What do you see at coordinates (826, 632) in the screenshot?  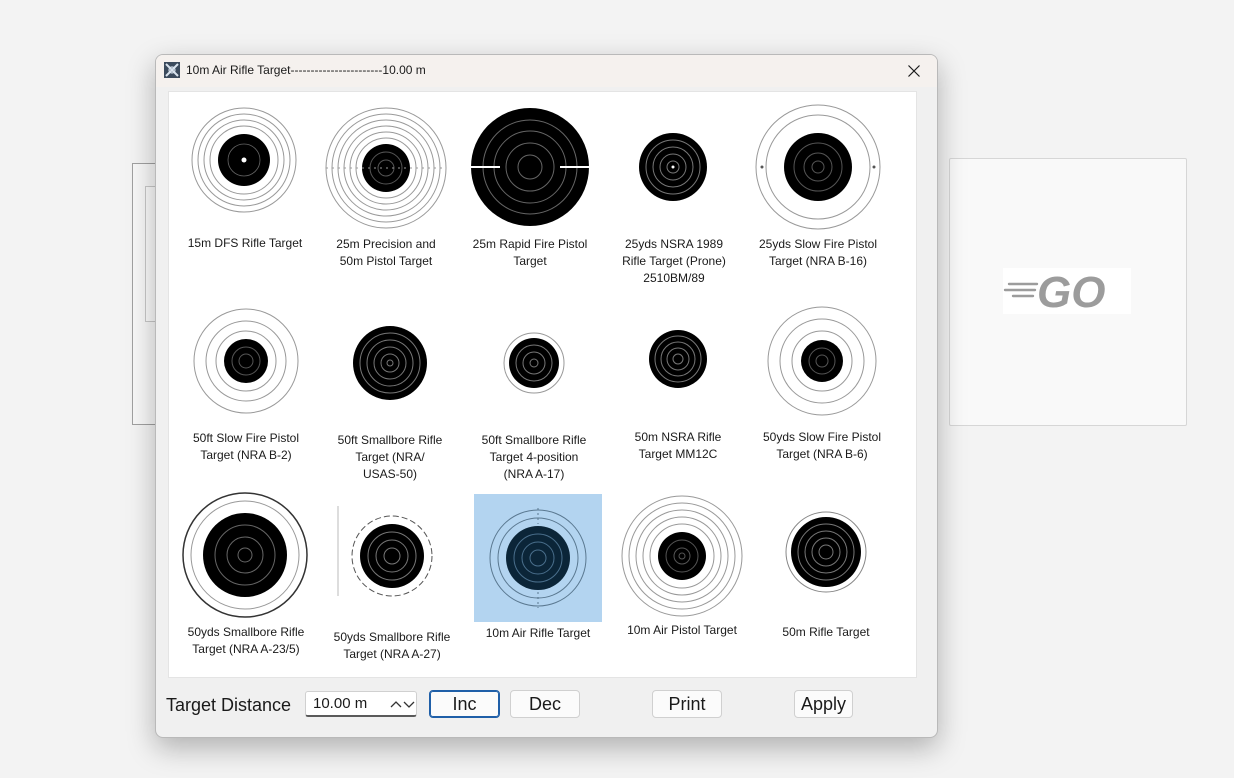 I see `target-label: 50m Rifle Target` at bounding box center [826, 632].